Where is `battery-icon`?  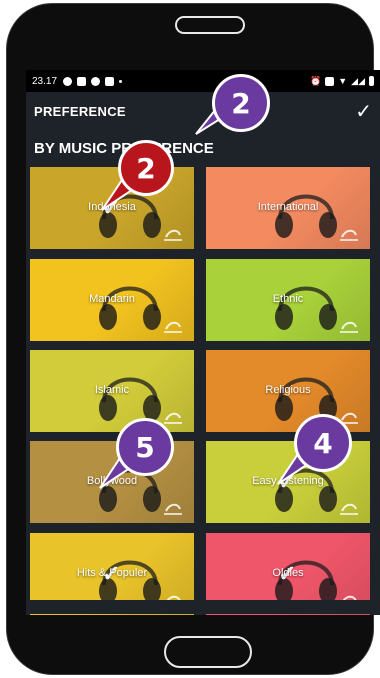 battery-icon is located at coordinates (371, 81).